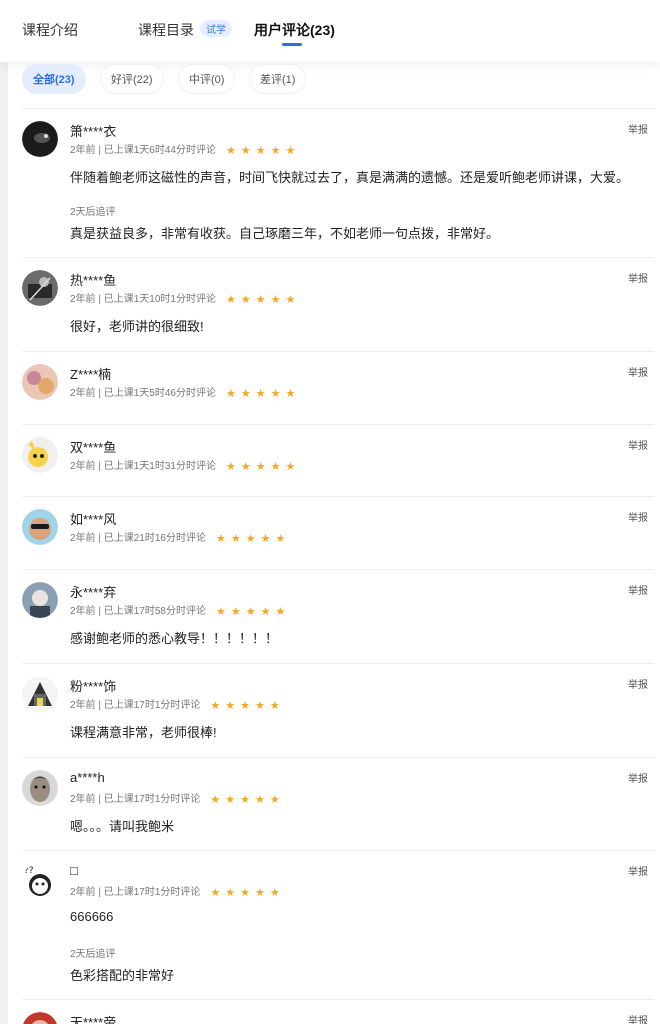 The image size is (660, 1024). Describe the element at coordinates (40, 881) in the screenshot. I see `avatar: ??` at that location.